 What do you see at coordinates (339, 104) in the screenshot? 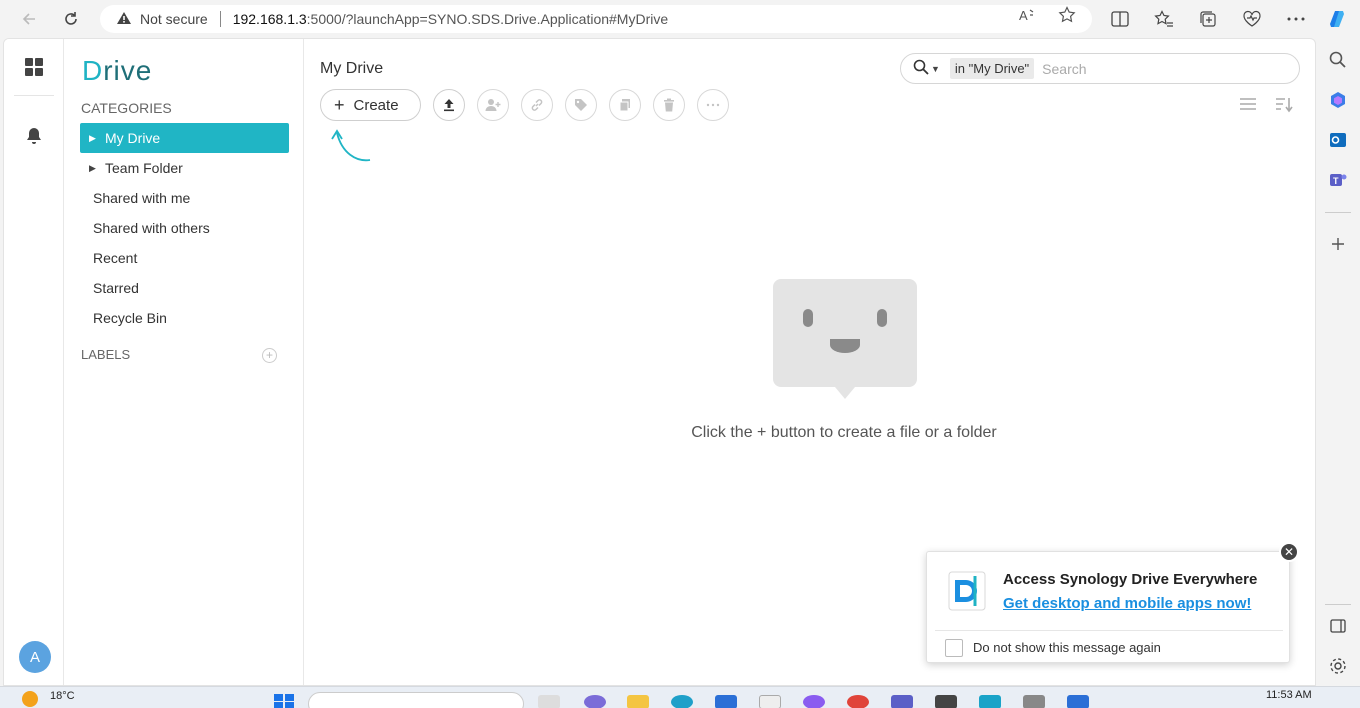
I see `plus-icon: +` at bounding box center [339, 104].